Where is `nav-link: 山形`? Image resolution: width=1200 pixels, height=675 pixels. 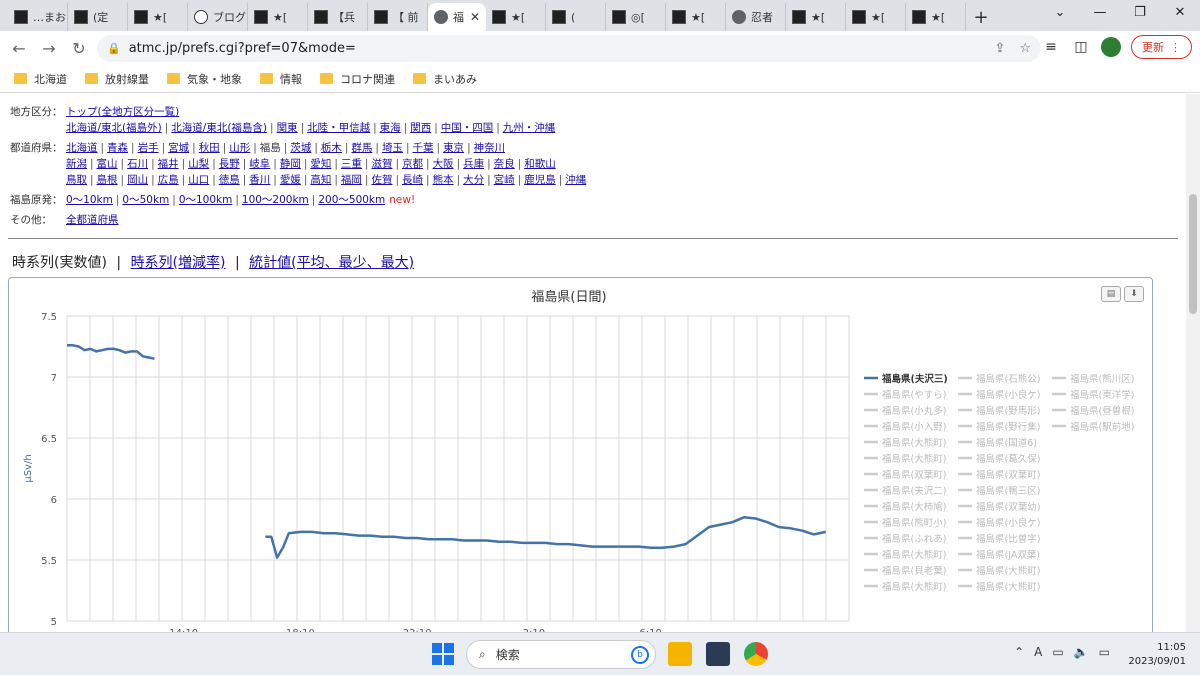
nav-link: 山形 is located at coordinates (239, 148).